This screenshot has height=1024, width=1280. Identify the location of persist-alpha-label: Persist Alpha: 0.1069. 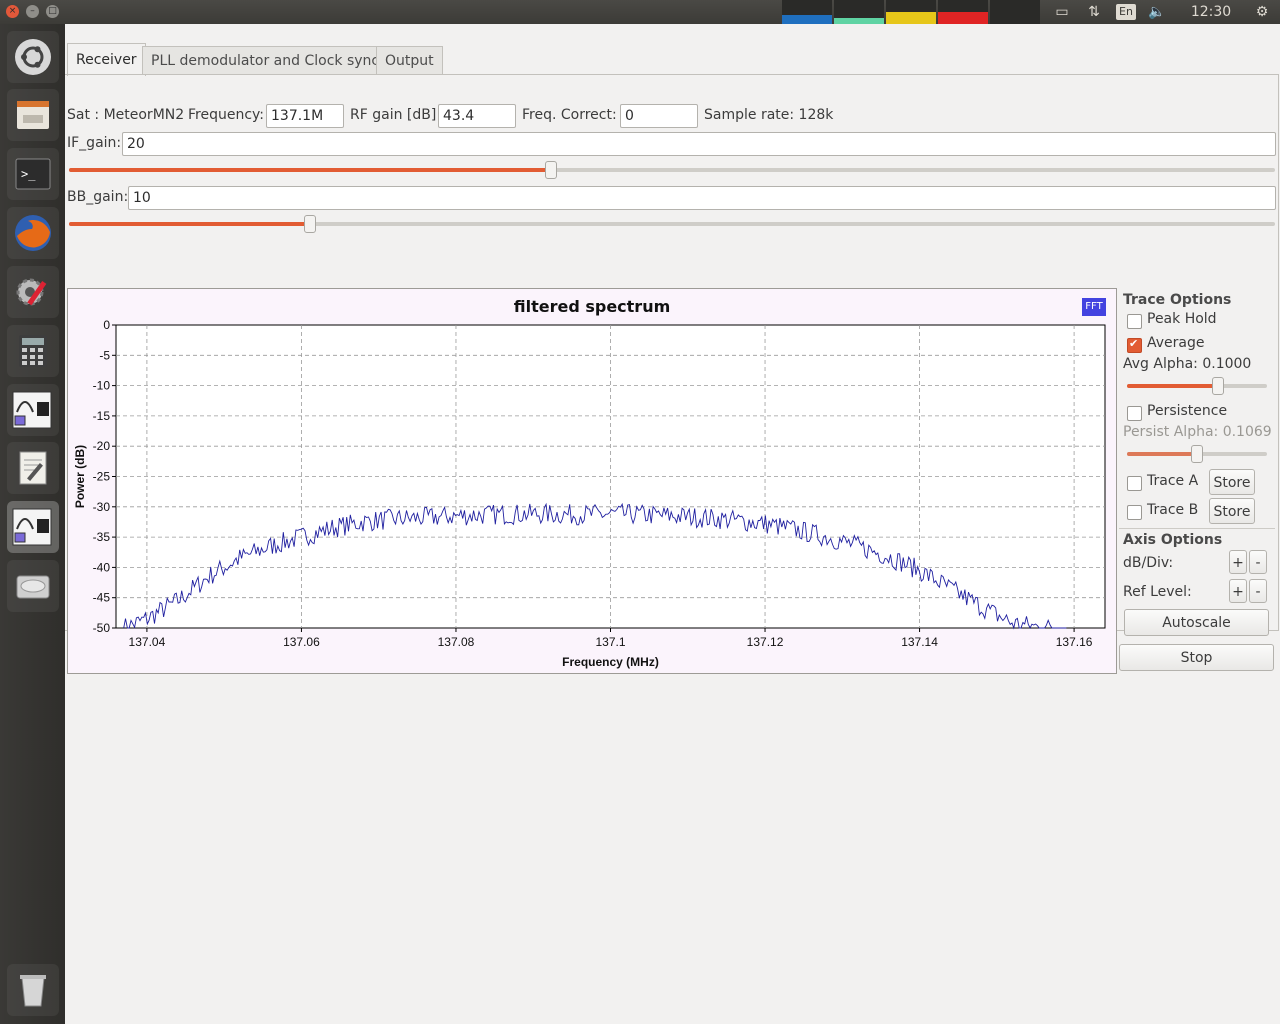
(1197, 432).